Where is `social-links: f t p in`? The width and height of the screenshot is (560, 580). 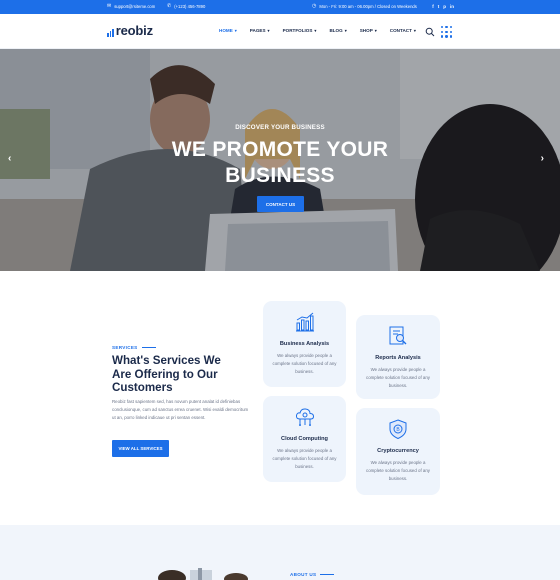 social-links: f t p in is located at coordinates (443, 6).